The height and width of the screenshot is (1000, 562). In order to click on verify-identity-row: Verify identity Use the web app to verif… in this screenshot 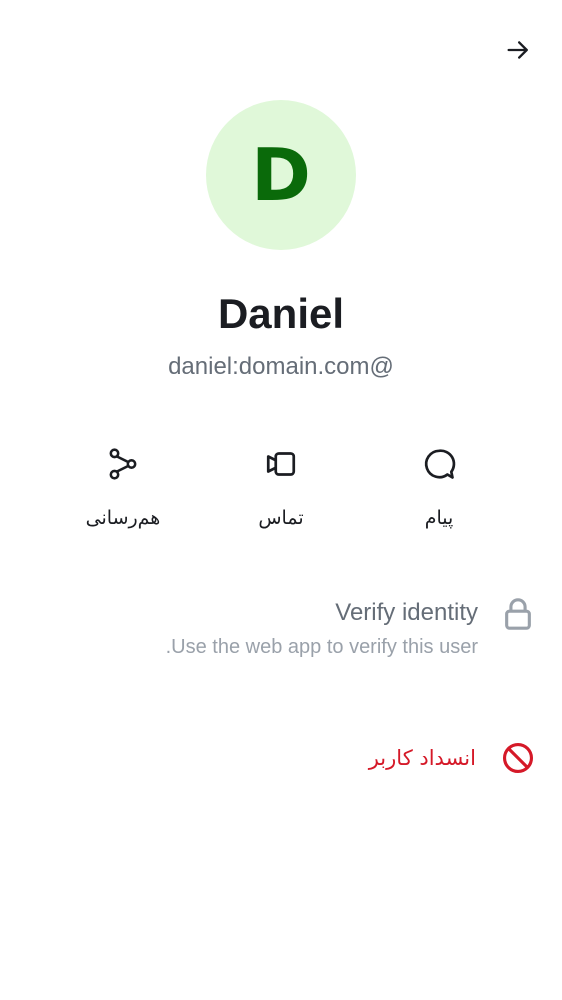, I will do `click(324, 629)`.